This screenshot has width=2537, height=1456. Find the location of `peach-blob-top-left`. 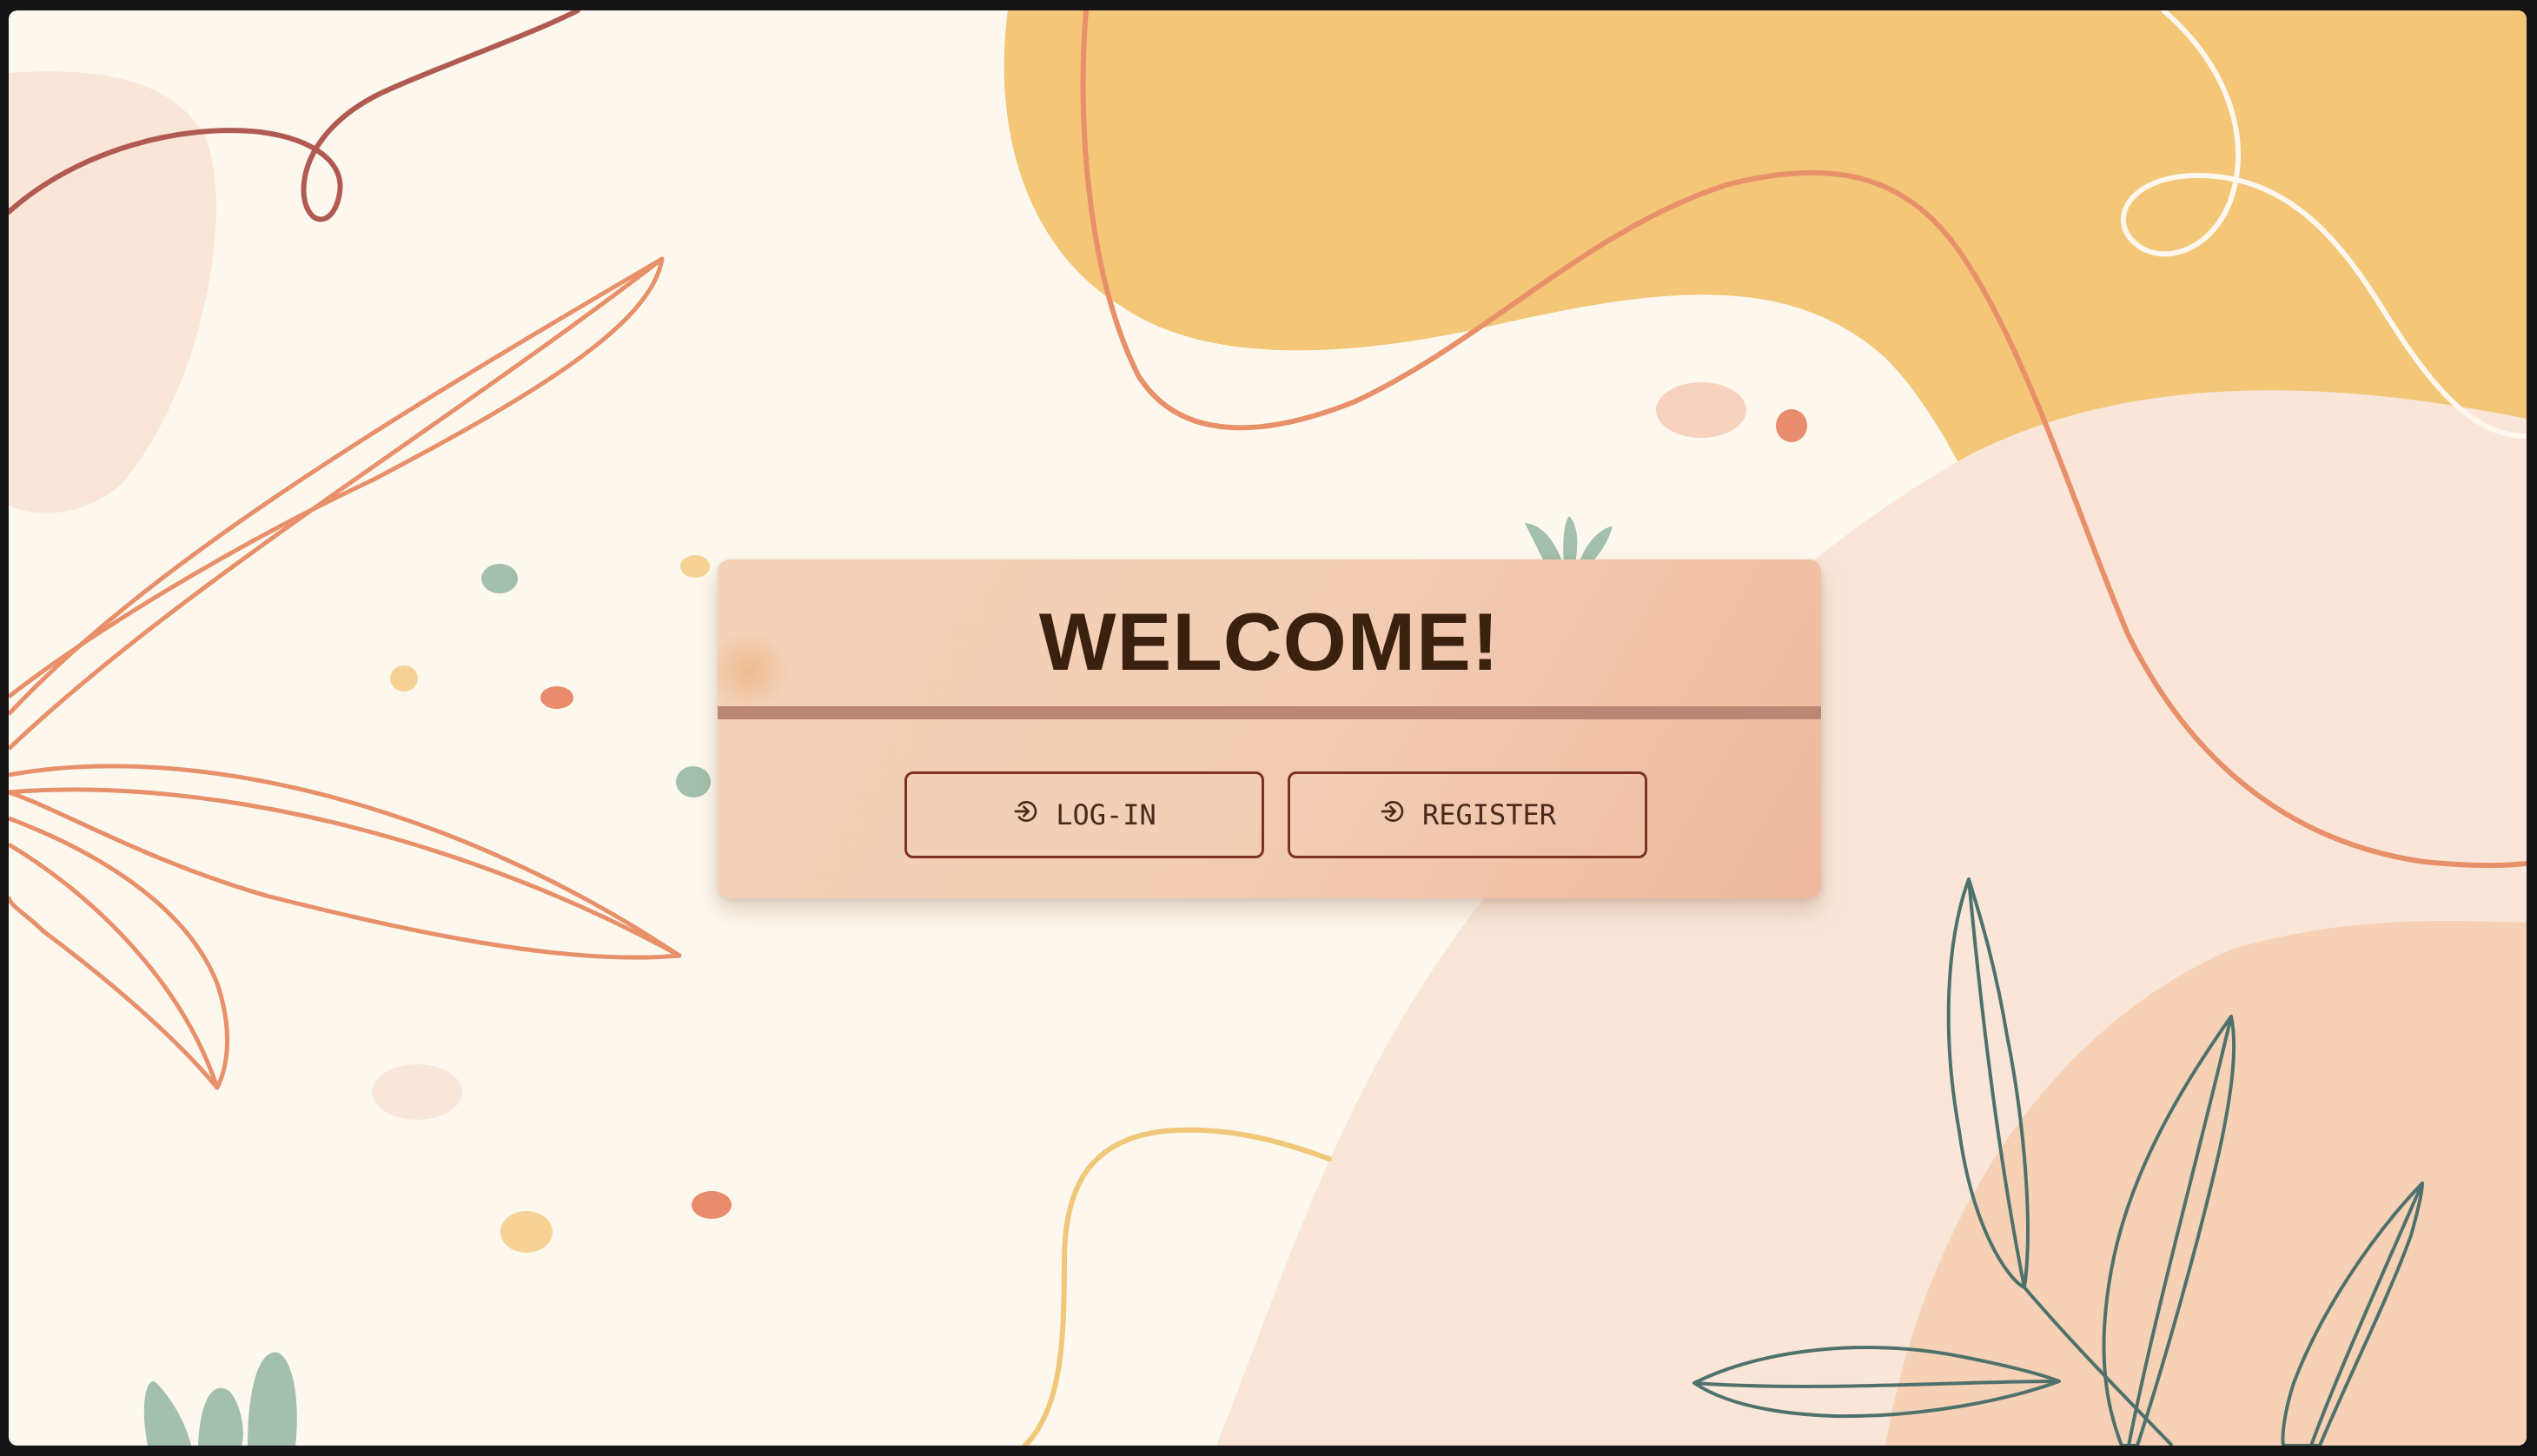

peach-blob-top-left is located at coordinates (113, 292).